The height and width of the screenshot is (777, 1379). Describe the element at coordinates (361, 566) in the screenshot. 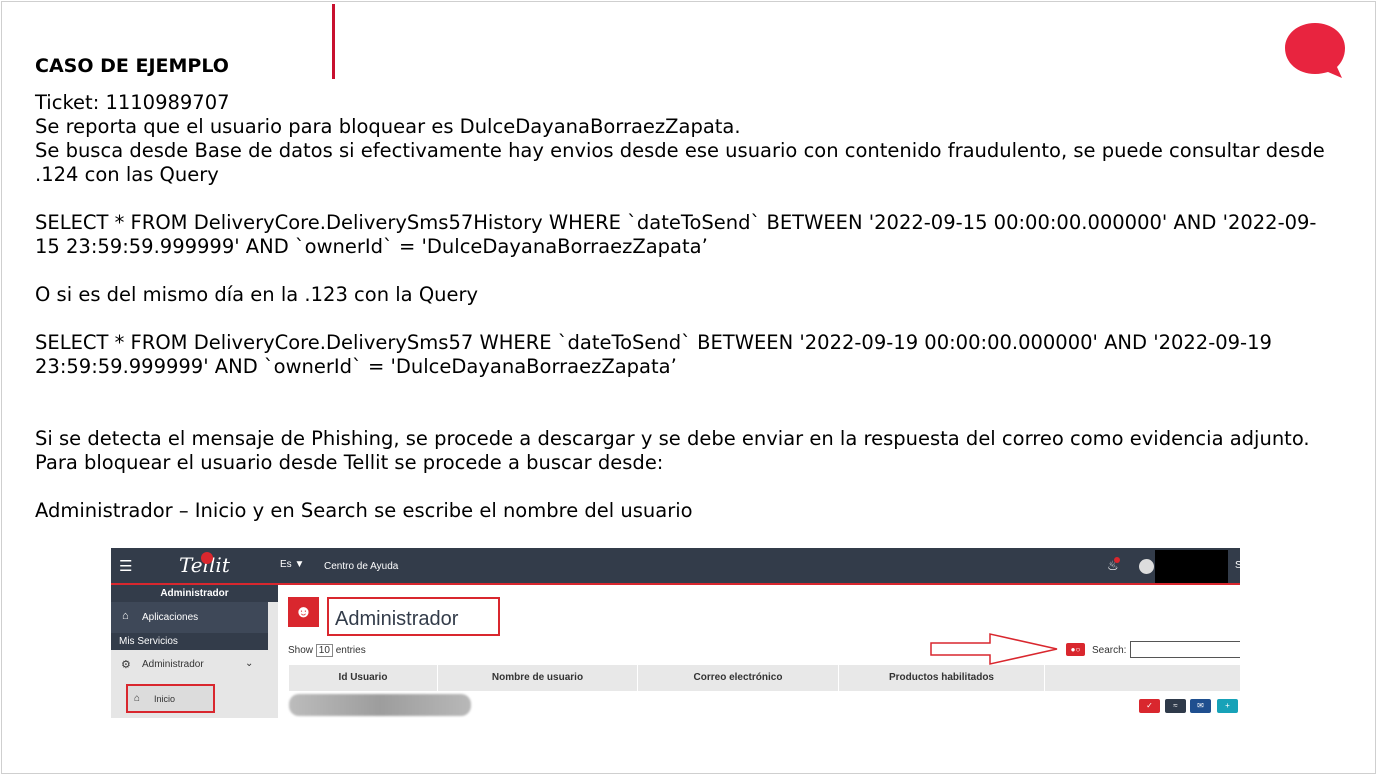

I see `help-center-link: Centro de Ayuda` at that location.